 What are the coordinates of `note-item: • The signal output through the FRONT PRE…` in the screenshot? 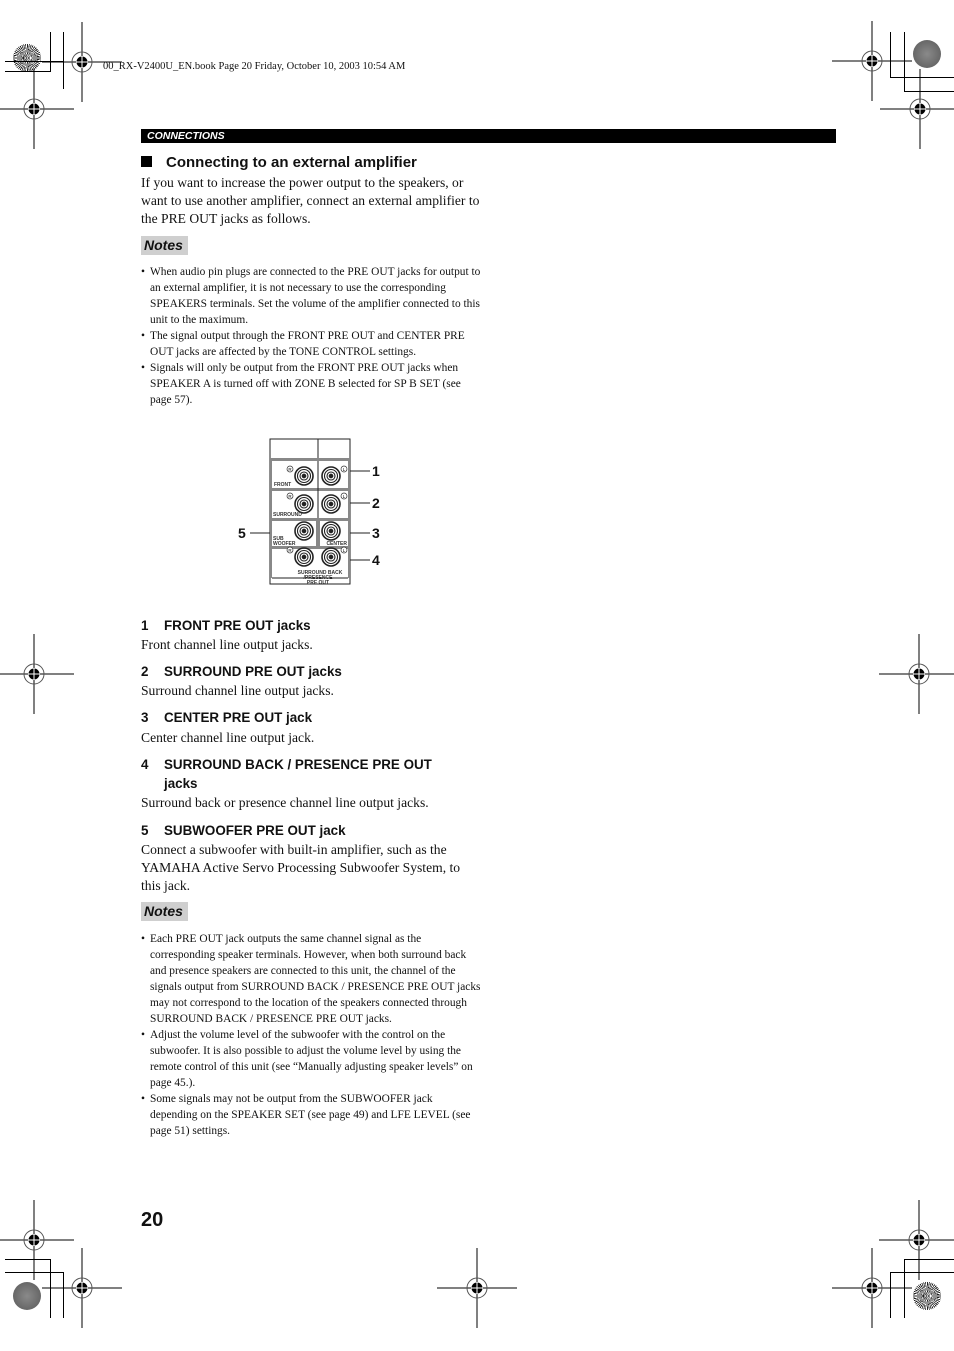 It's located at (311, 344).